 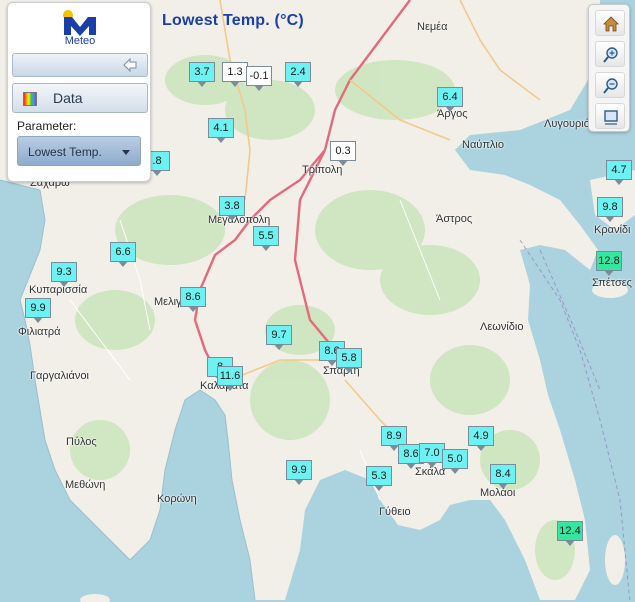 I want to click on station-marker: 5.0, so click(x=455, y=461).